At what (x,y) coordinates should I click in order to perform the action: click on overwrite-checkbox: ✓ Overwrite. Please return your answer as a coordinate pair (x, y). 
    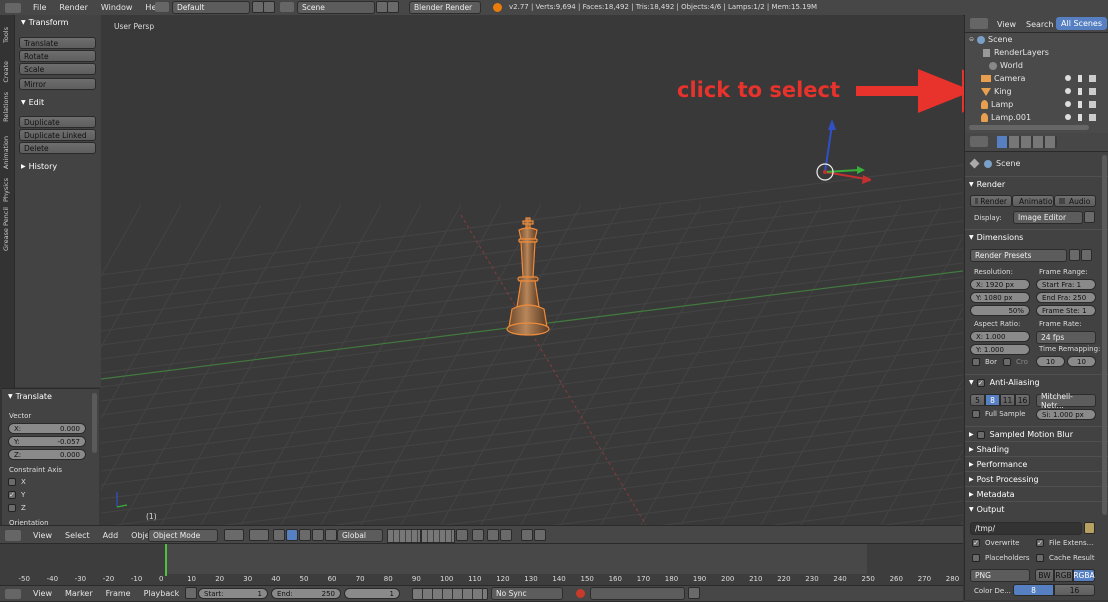
    Looking at the image, I should click on (995, 543).